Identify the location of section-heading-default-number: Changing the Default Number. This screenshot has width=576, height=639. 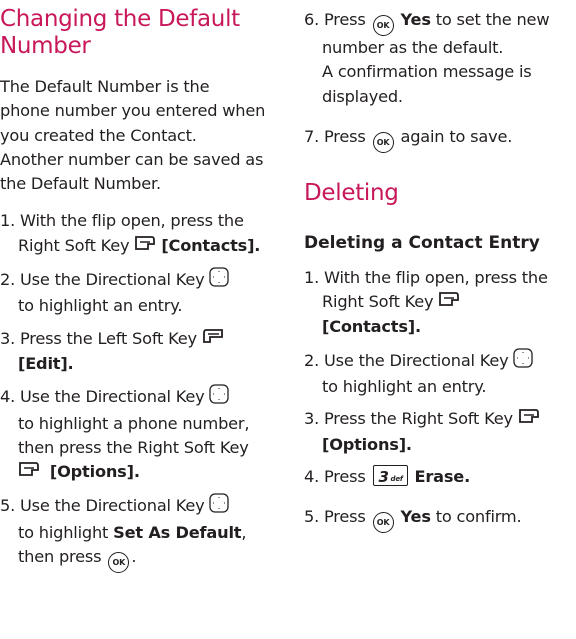
(145, 33).